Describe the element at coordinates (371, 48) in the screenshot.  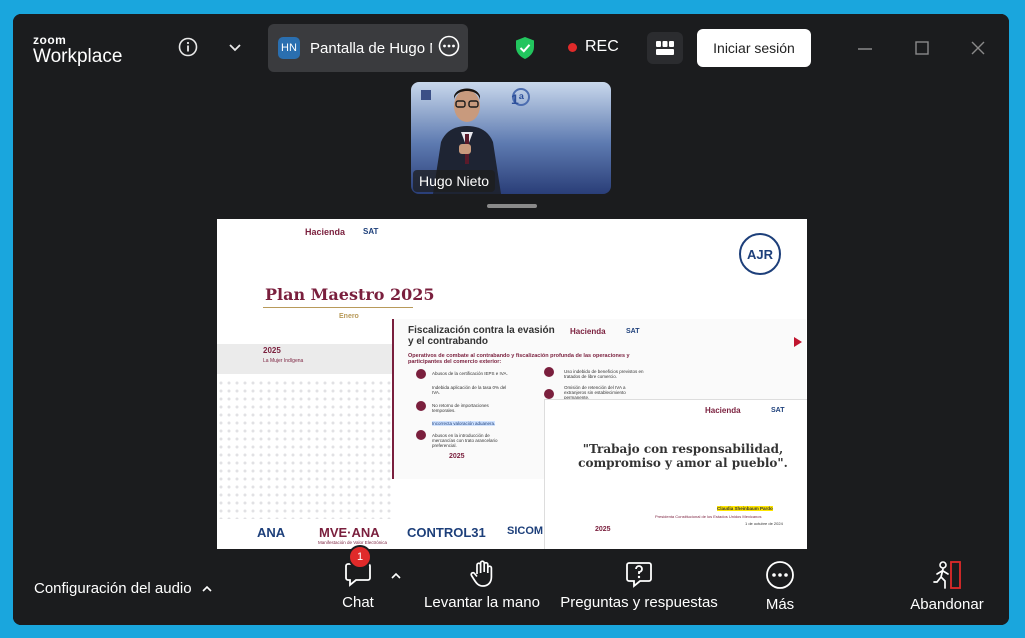
I see `share-title: Pantalla de Hugo N` at that location.